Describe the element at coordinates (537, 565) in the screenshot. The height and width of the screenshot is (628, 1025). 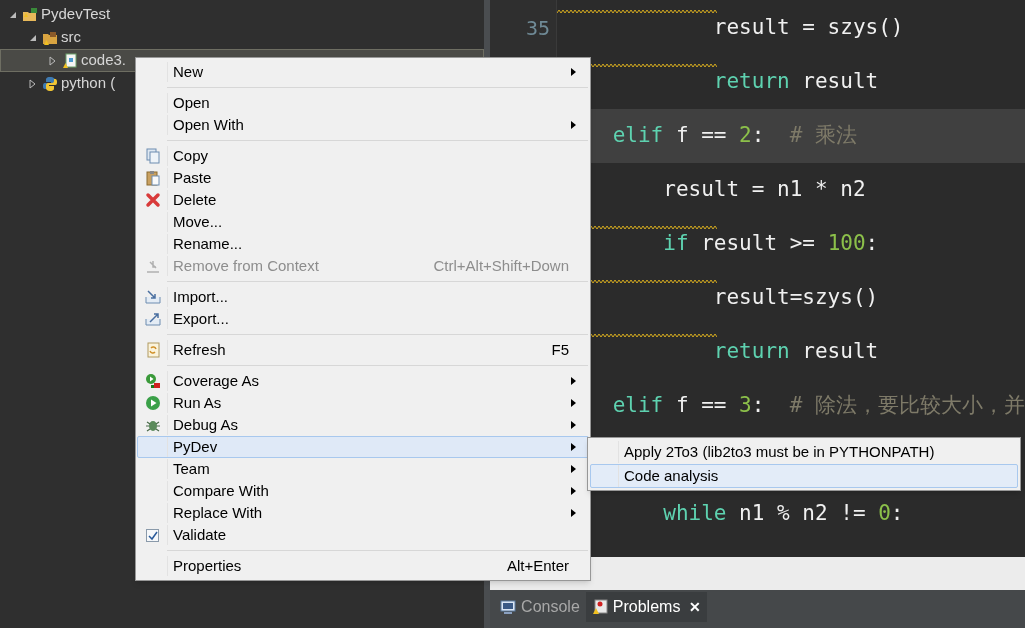
I see `shortcut-label: Alt+Enter` at that location.